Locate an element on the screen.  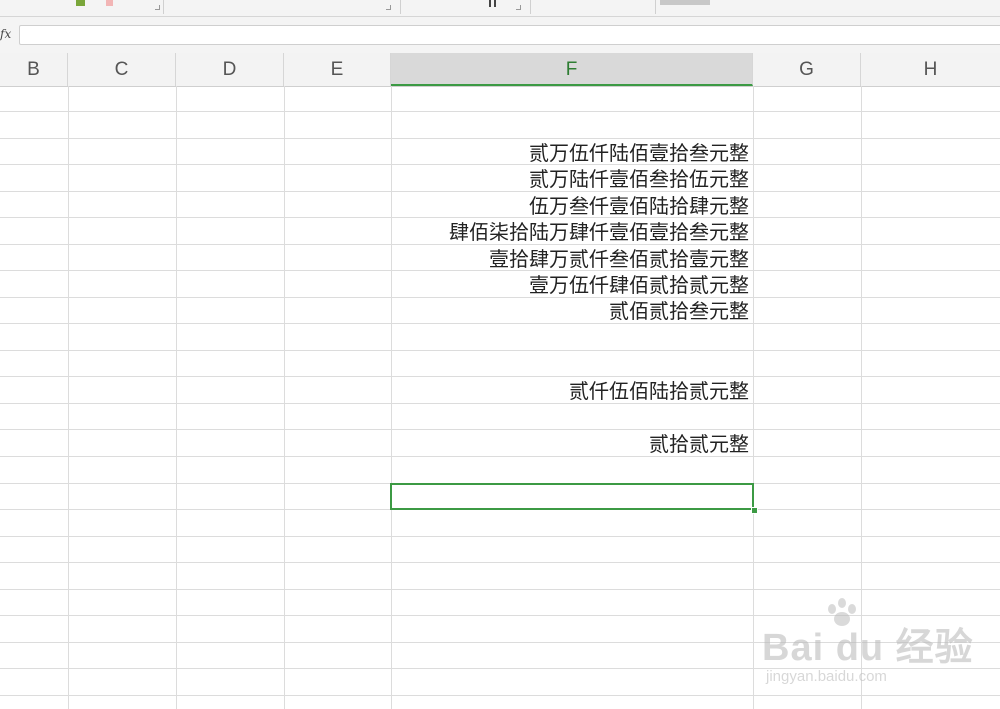
fx-icon: fx is located at coordinates (5, 34).